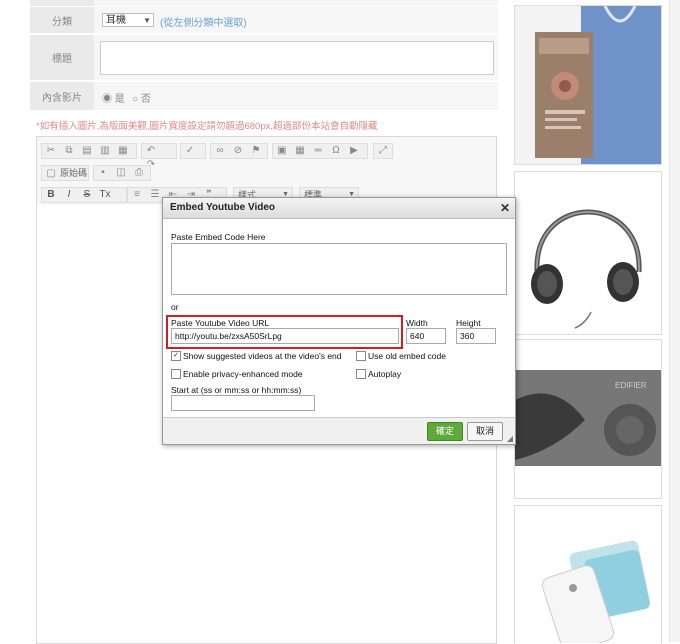 The image size is (680, 644). What do you see at coordinates (385, 374) in the screenshot?
I see `autoplay-label: Autoplay` at bounding box center [385, 374].